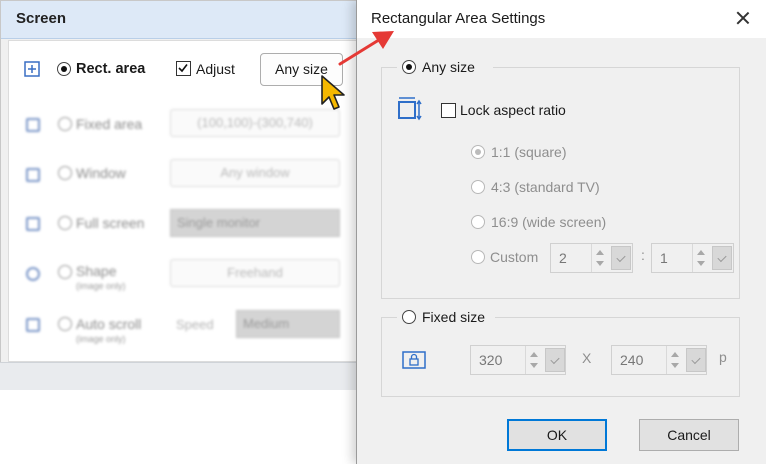  I want to click on fixed-separator: X, so click(587, 358).